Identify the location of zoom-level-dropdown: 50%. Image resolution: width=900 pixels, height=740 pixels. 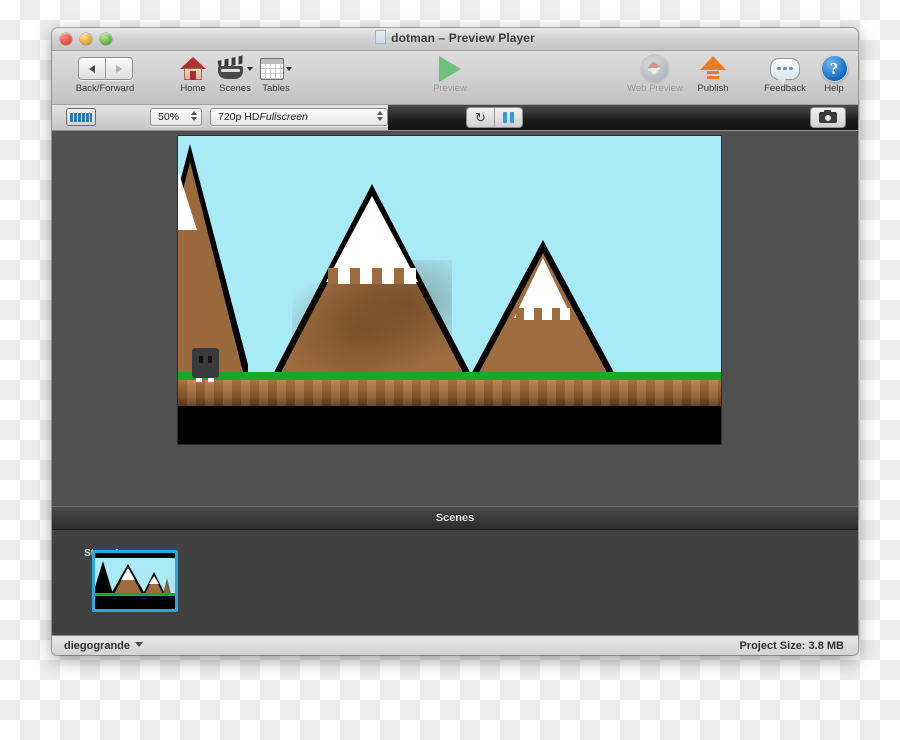
(176, 117).